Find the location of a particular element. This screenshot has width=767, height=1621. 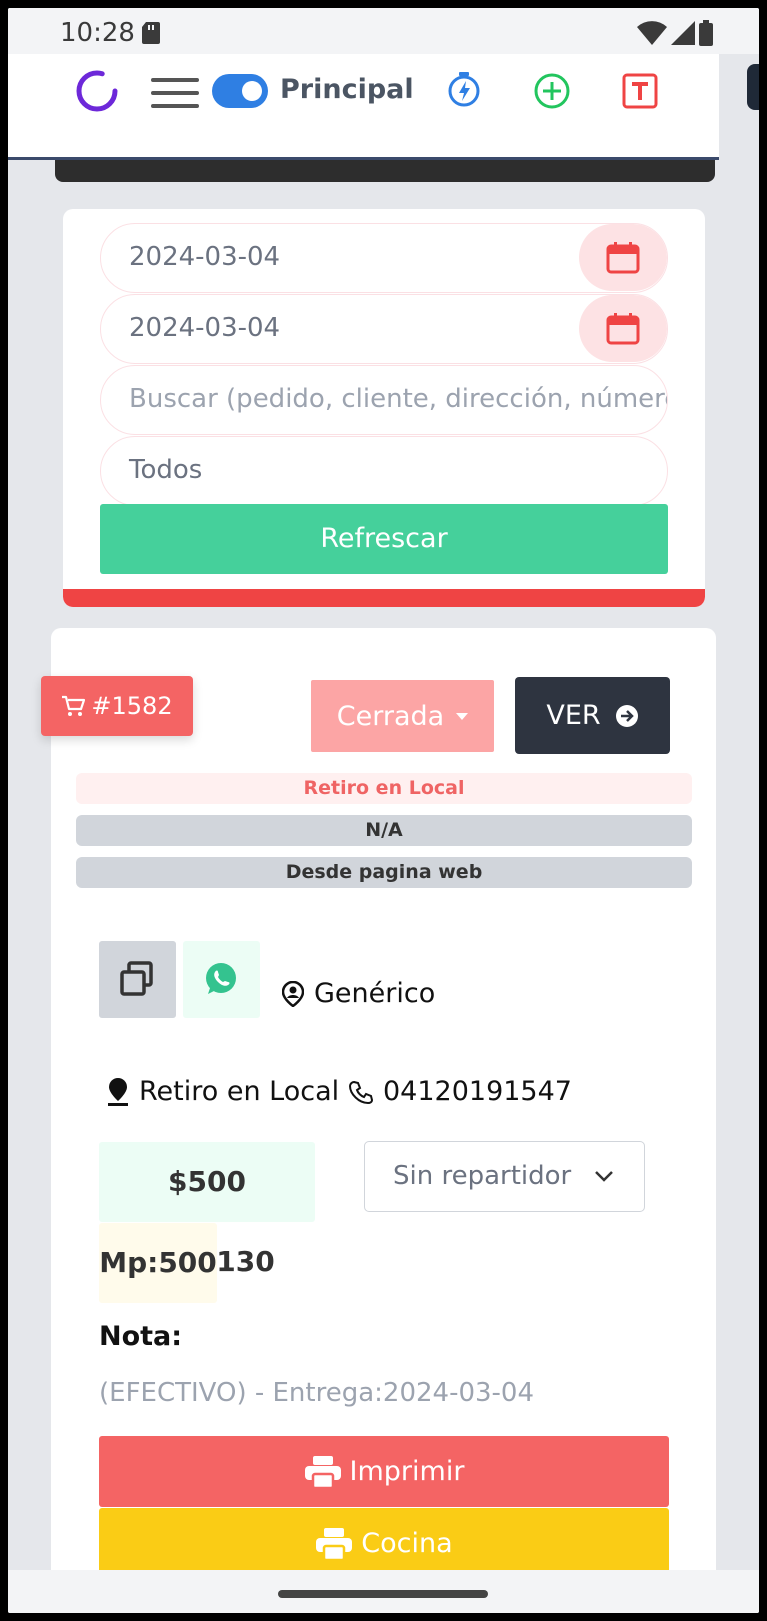

map-pin-icon is located at coordinates (118, 1091).